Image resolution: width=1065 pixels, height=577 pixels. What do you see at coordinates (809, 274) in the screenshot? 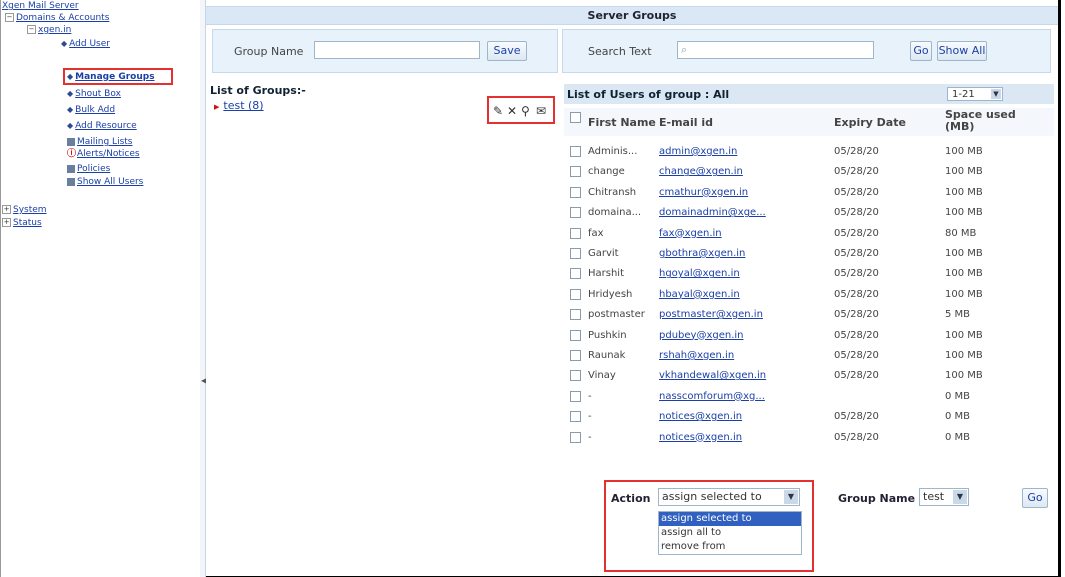
I see `table-row: Harshit hgoyal@xgen.in 05/28/20 100 MB` at bounding box center [809, 274].